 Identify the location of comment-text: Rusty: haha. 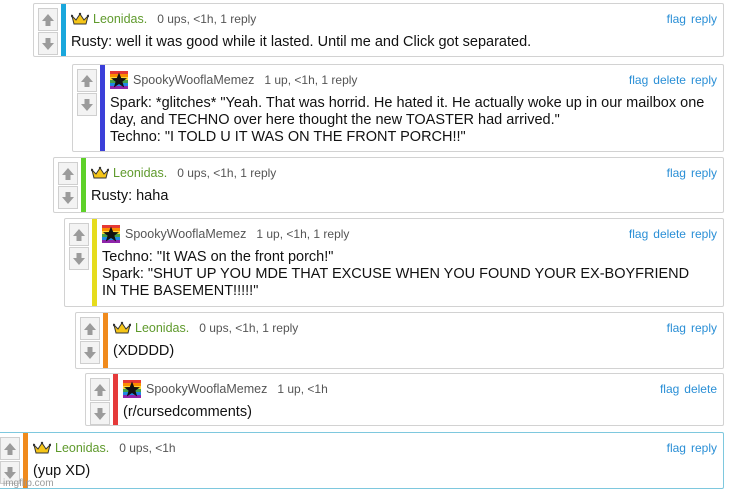
(130, 196).